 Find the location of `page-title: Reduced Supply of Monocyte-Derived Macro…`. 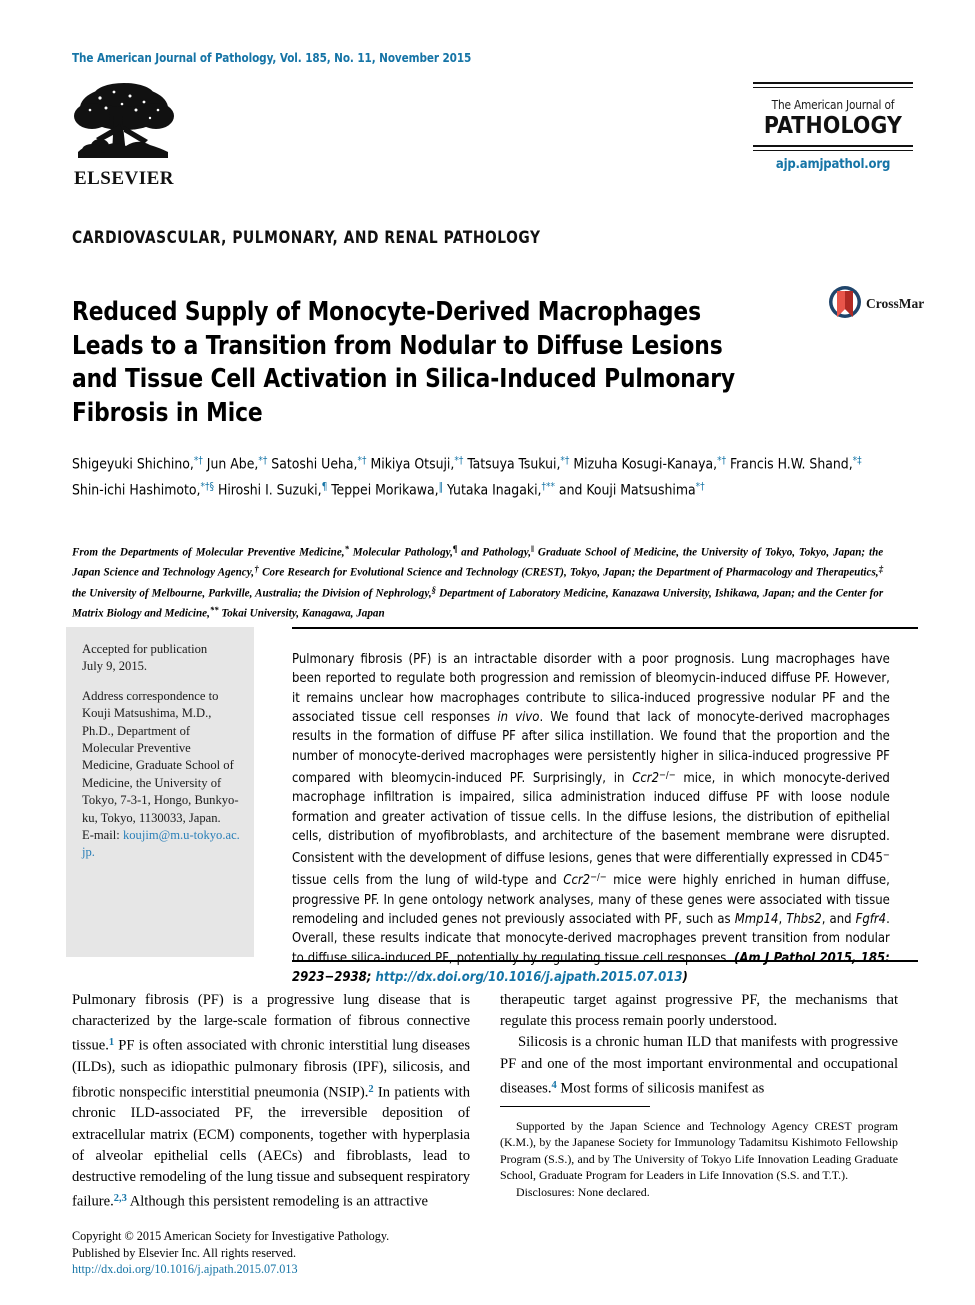

page-title: Reduced Supply of Monocyte-Derived Macro… is located at coordinates (404, 362).